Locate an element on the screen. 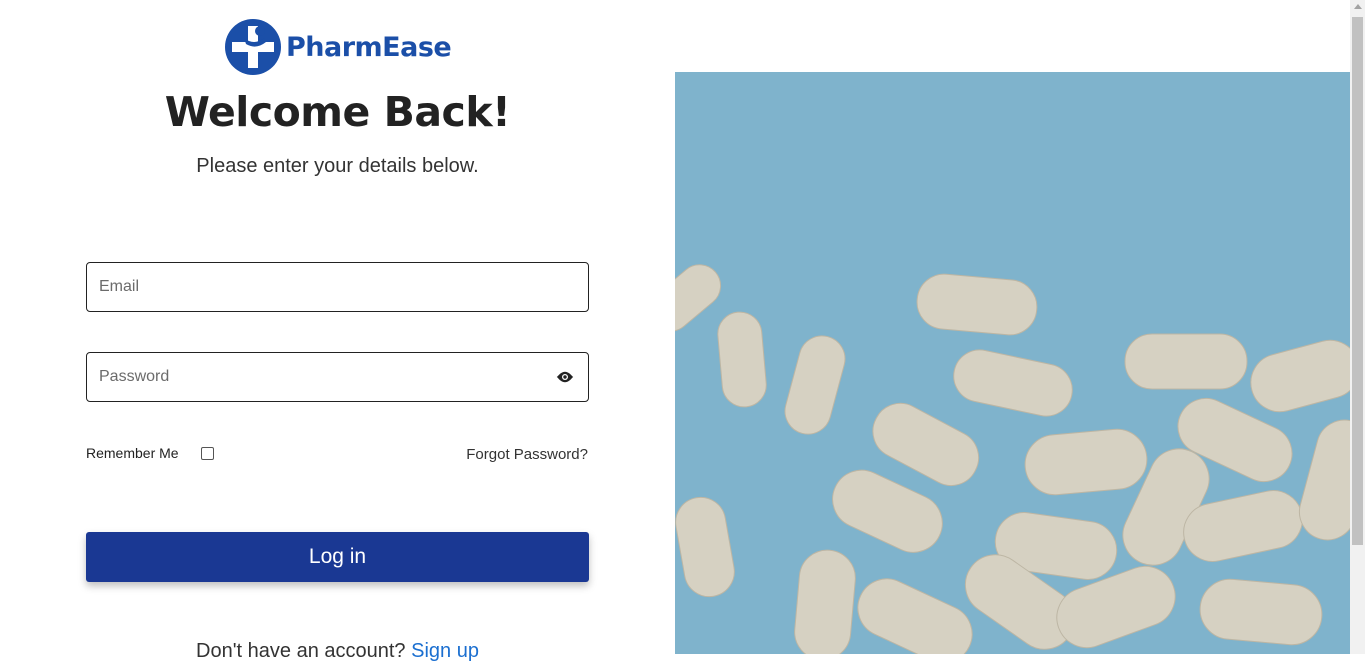 The width and height of the screenshot is (1365, 663). signup-link: Sign up is located at coordinates (445, 651).